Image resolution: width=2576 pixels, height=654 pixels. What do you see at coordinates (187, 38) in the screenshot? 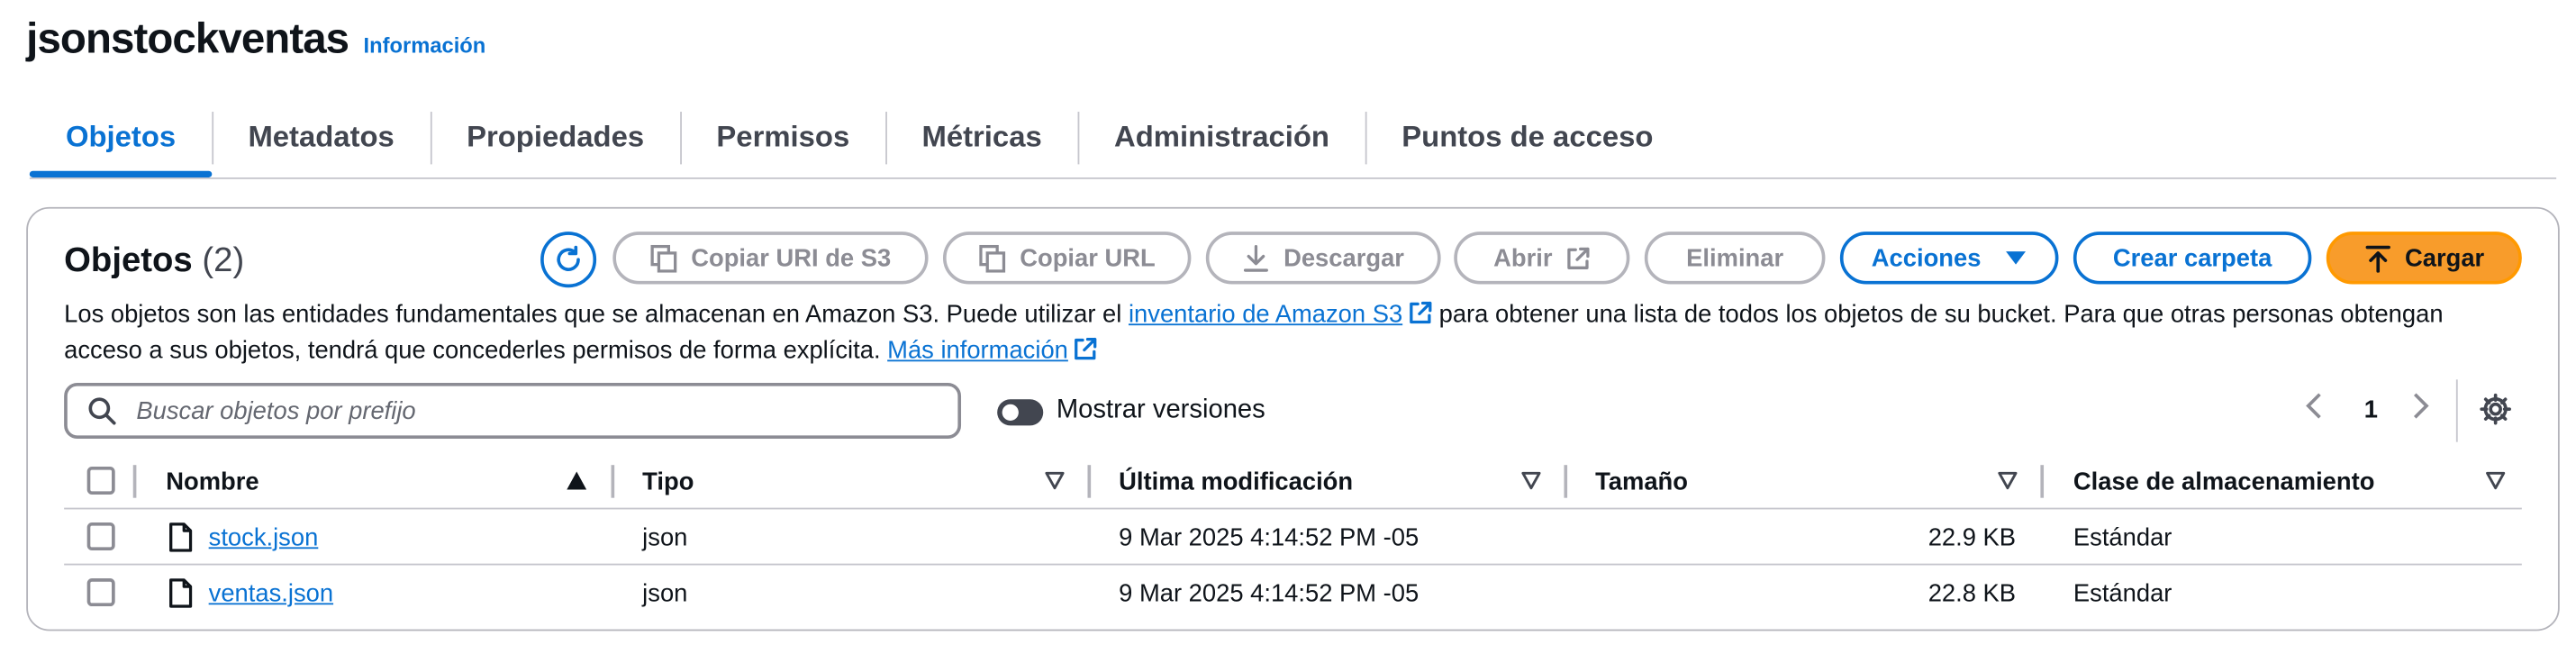
I see `bucket-title: jsonstockventas` at bounding box center [187, 38].